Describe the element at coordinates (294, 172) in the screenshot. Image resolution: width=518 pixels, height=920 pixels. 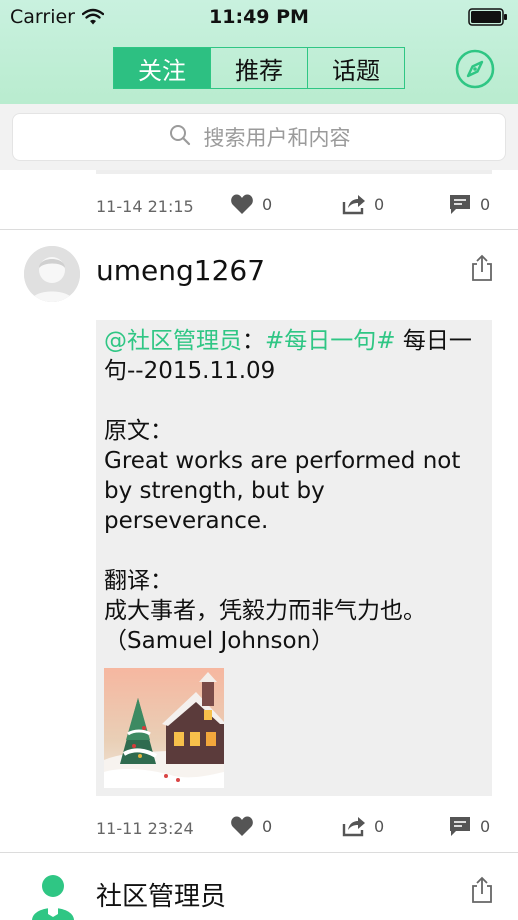
I see `previous-post-content-edge` at that location.